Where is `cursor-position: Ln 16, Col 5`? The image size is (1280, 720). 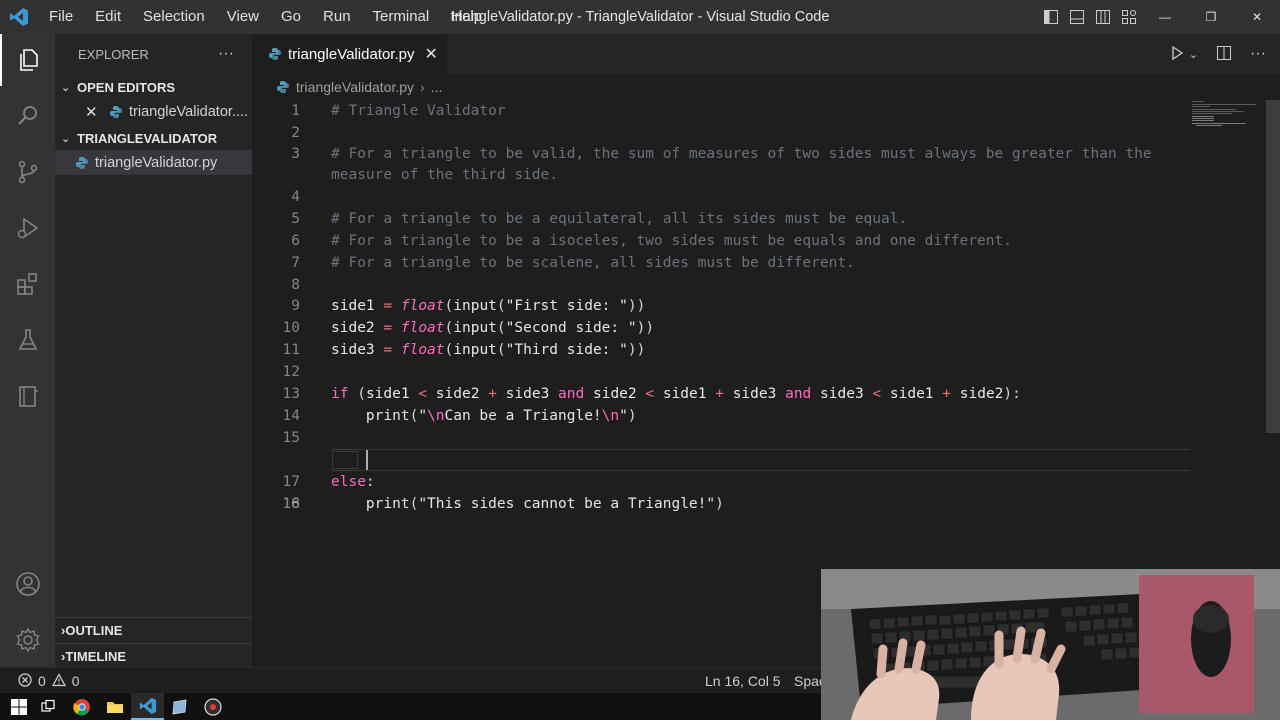
cursor-position: Ln 16, Col 5 is located at coordinates (743, 681).